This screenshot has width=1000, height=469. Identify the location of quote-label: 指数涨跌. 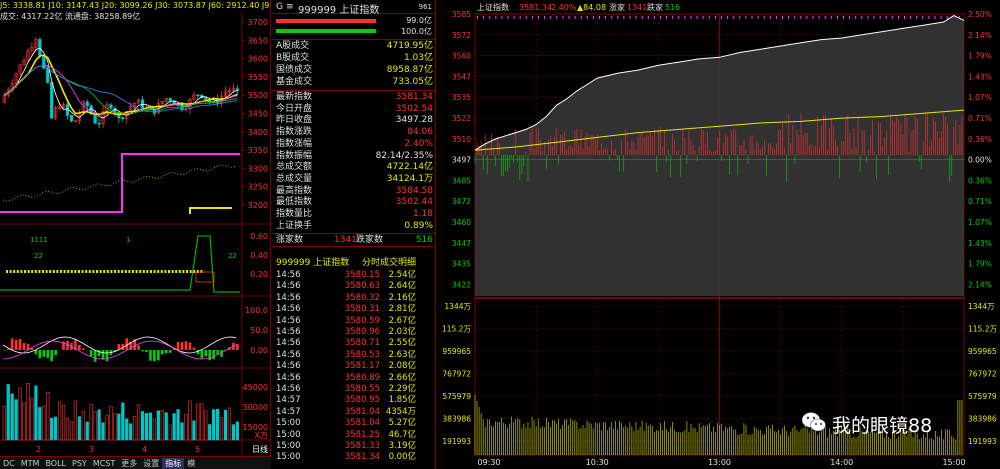
(294, 132).